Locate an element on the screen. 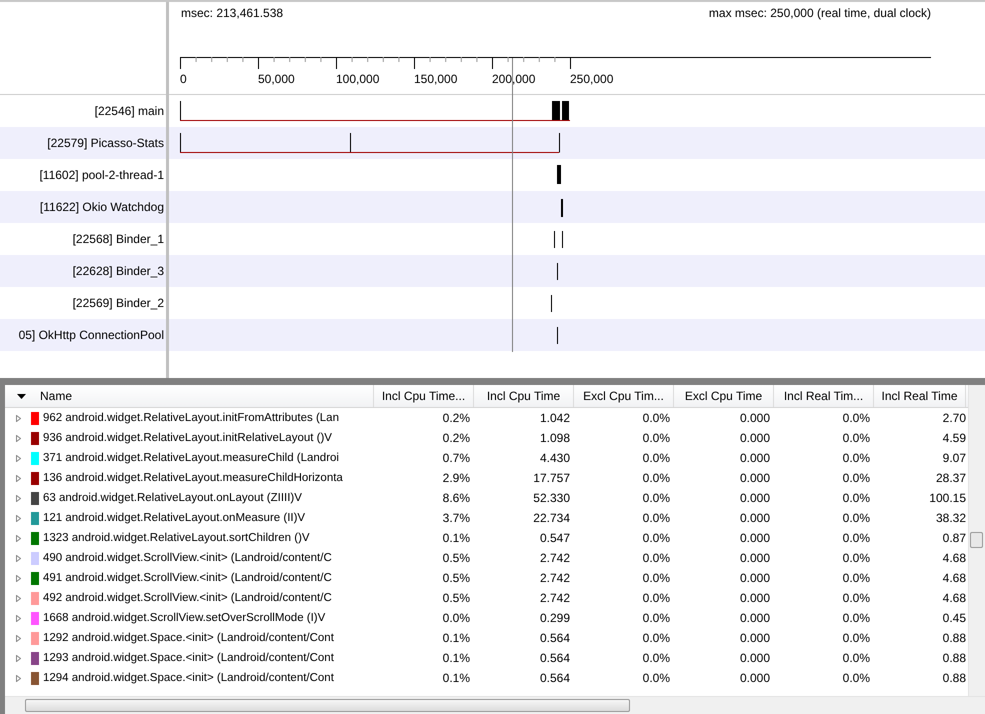 The height and width of the screenshot is (714, 985). table-cell-text: 0.547 is located at coordinates (554, 538).